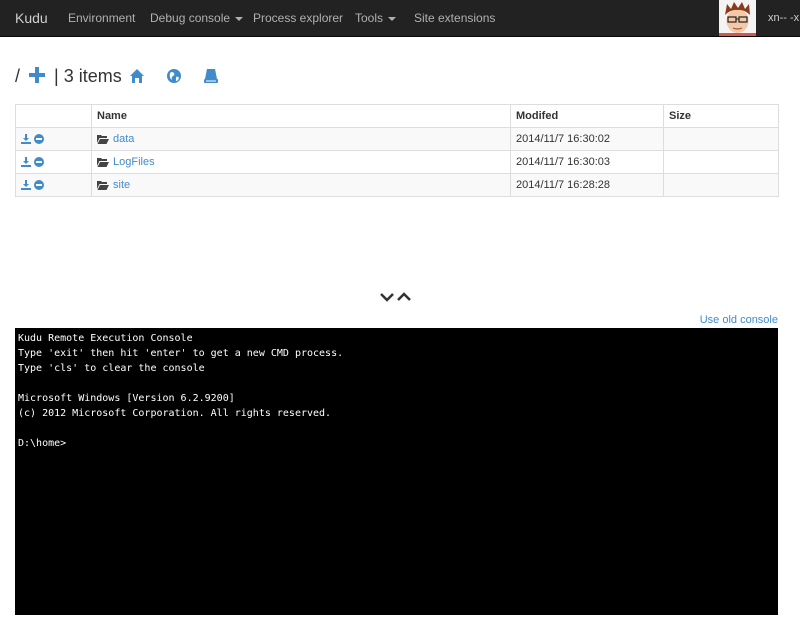 Image resolution: width=800 pixels, height=629 pixels. What do you see at coordinates (111, 368) in the screenshot?
I see `console-line: Type 'cls' to clear the console` at bounding box center [111, 368].